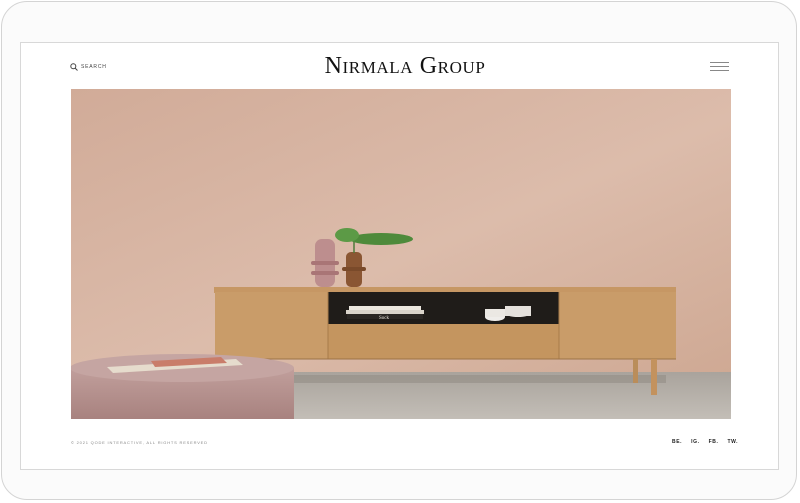 The width and height of the screenshot is (800, 503). I want to click on pouf-ottoman, so click(182, 386).